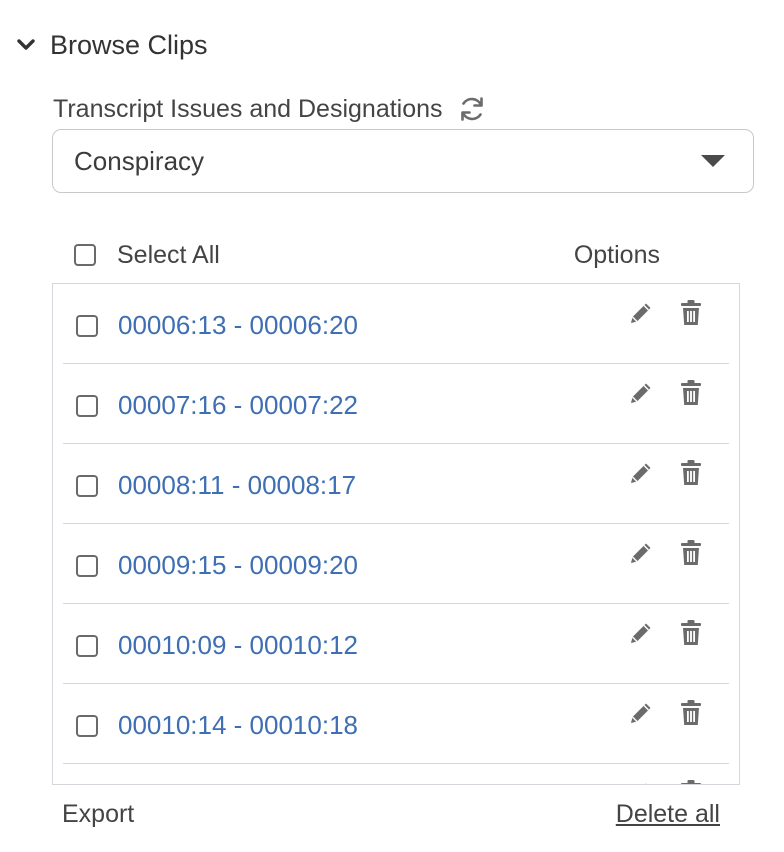  I want to click on filter-label-row: Transcript Issues and Designations, so click(270, 109).